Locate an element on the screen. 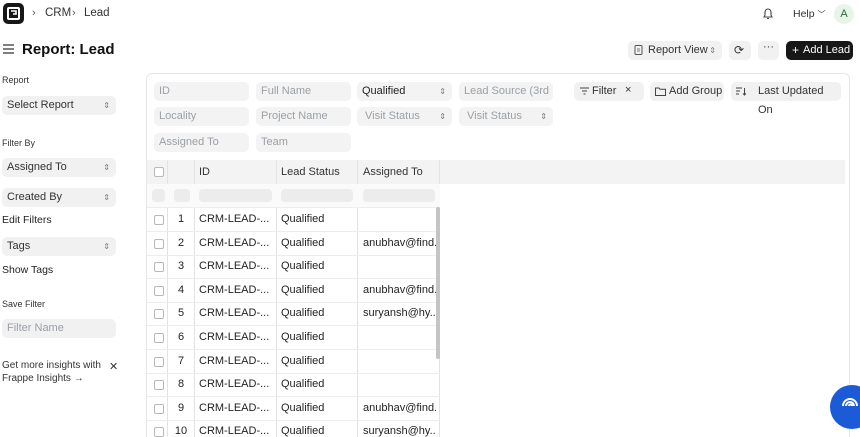 Image resolution: width=860 pixels, height=437 pixels. breadcrumb-lead: Lead is located at coordinates (97, 13).